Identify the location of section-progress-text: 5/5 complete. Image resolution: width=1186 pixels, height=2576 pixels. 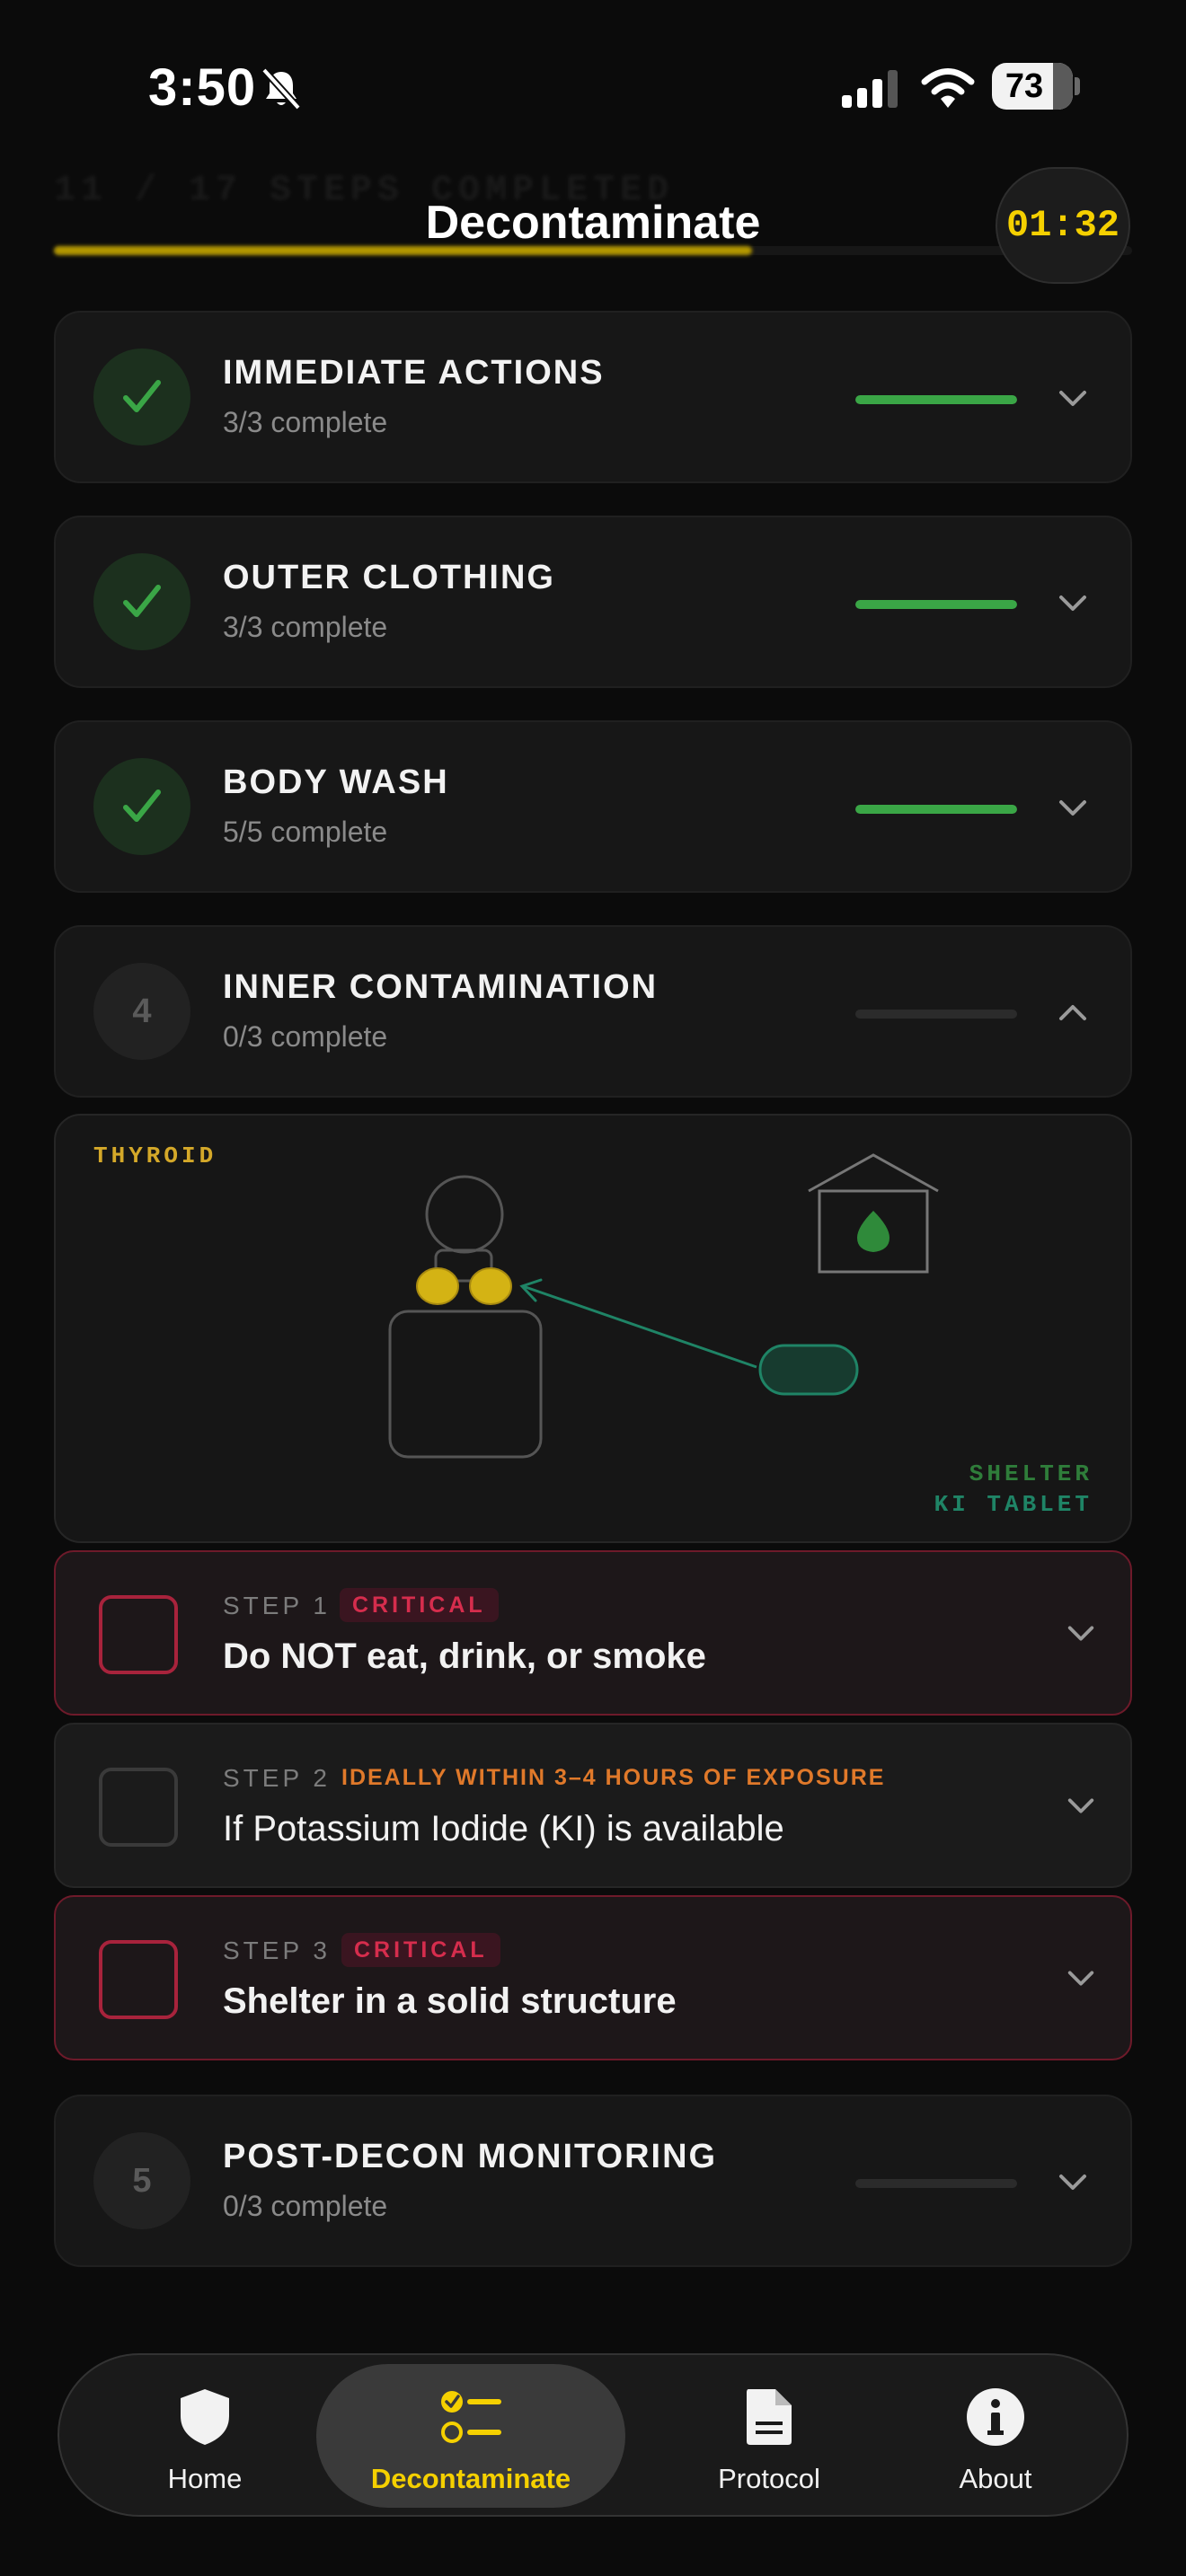
(305, 832).